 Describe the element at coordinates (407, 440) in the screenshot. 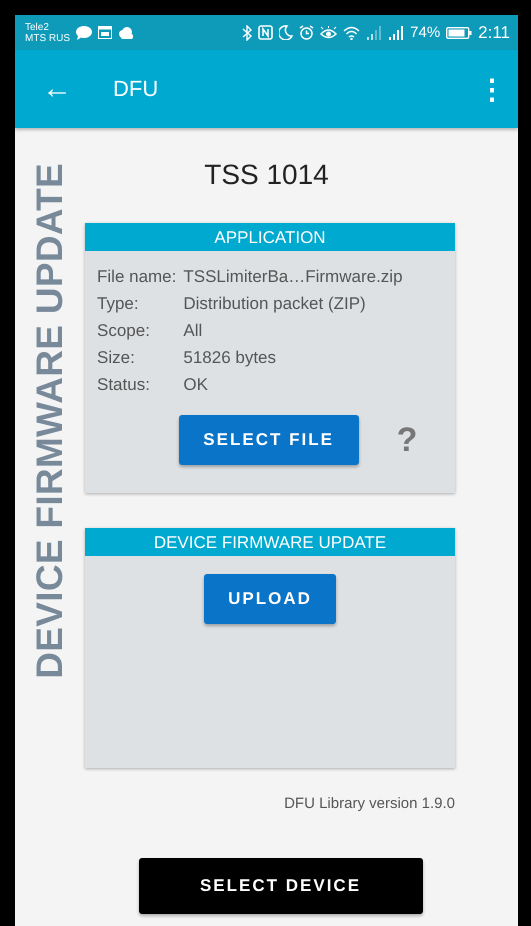

I see `help-mark: ?` at that location.